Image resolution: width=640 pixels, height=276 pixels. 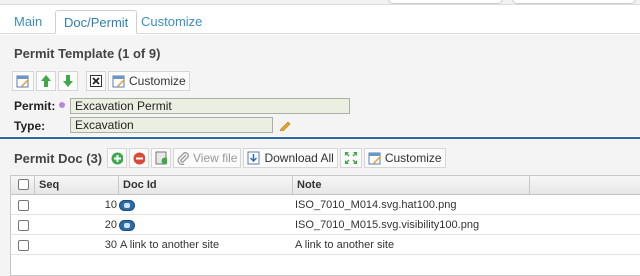 I want to click on table-row: 10 ISO_7010_M014.svg.hat100.png, so click(x=325, y=205).